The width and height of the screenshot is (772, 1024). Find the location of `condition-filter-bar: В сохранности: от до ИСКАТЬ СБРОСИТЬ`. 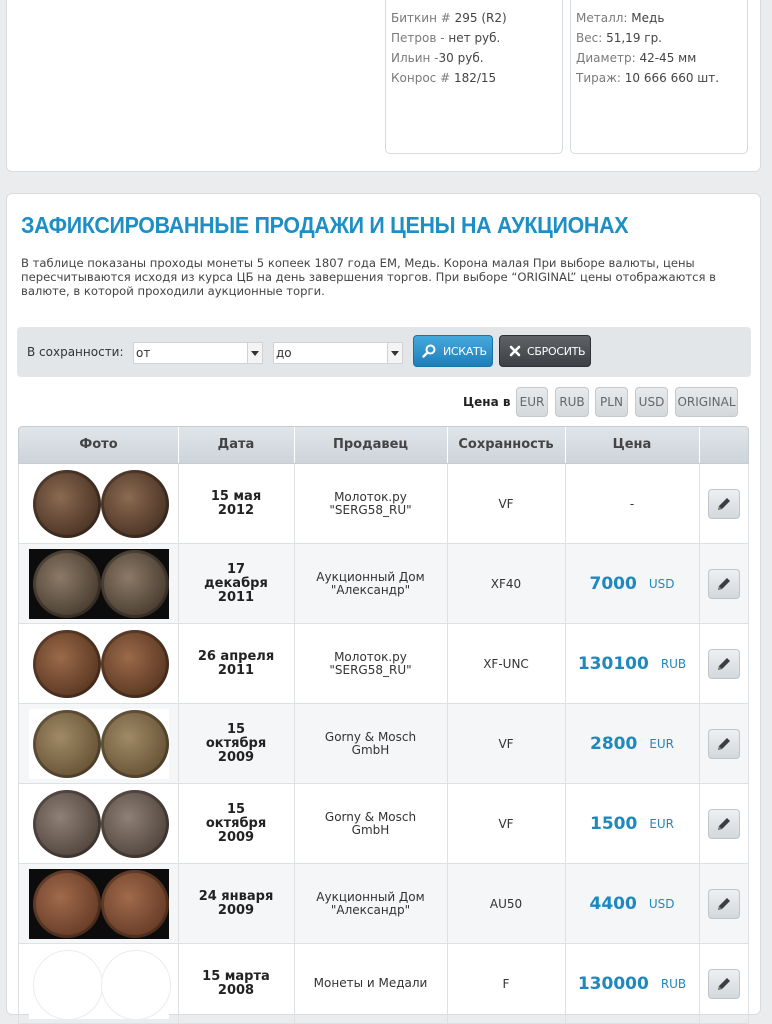

condition-filter-bar: В сохранности: от до ИСКАТЬ СБРОСИТЬ is located at coordinates (384, 352).